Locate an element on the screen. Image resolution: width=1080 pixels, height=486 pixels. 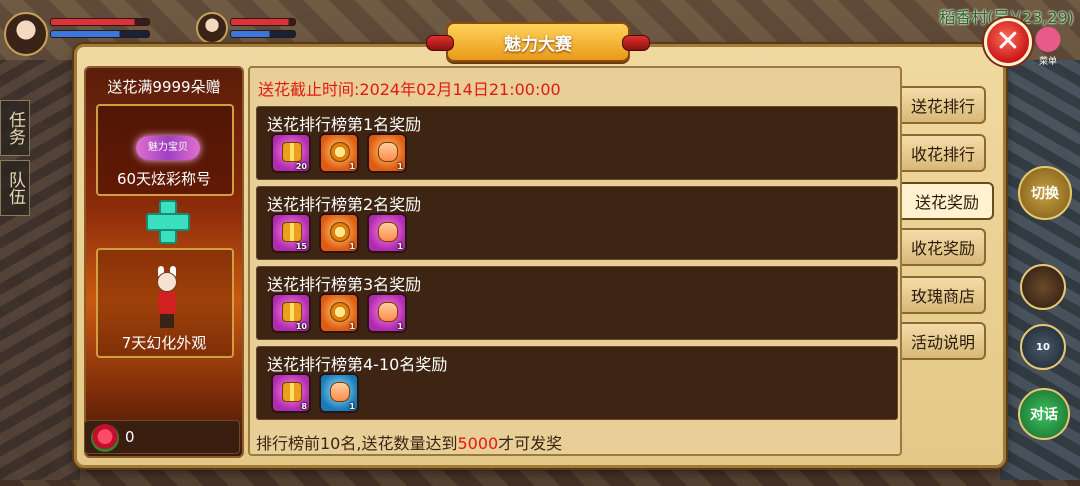
tab-send-rewards: 送花奖励 is located at coordinates (948, 201).